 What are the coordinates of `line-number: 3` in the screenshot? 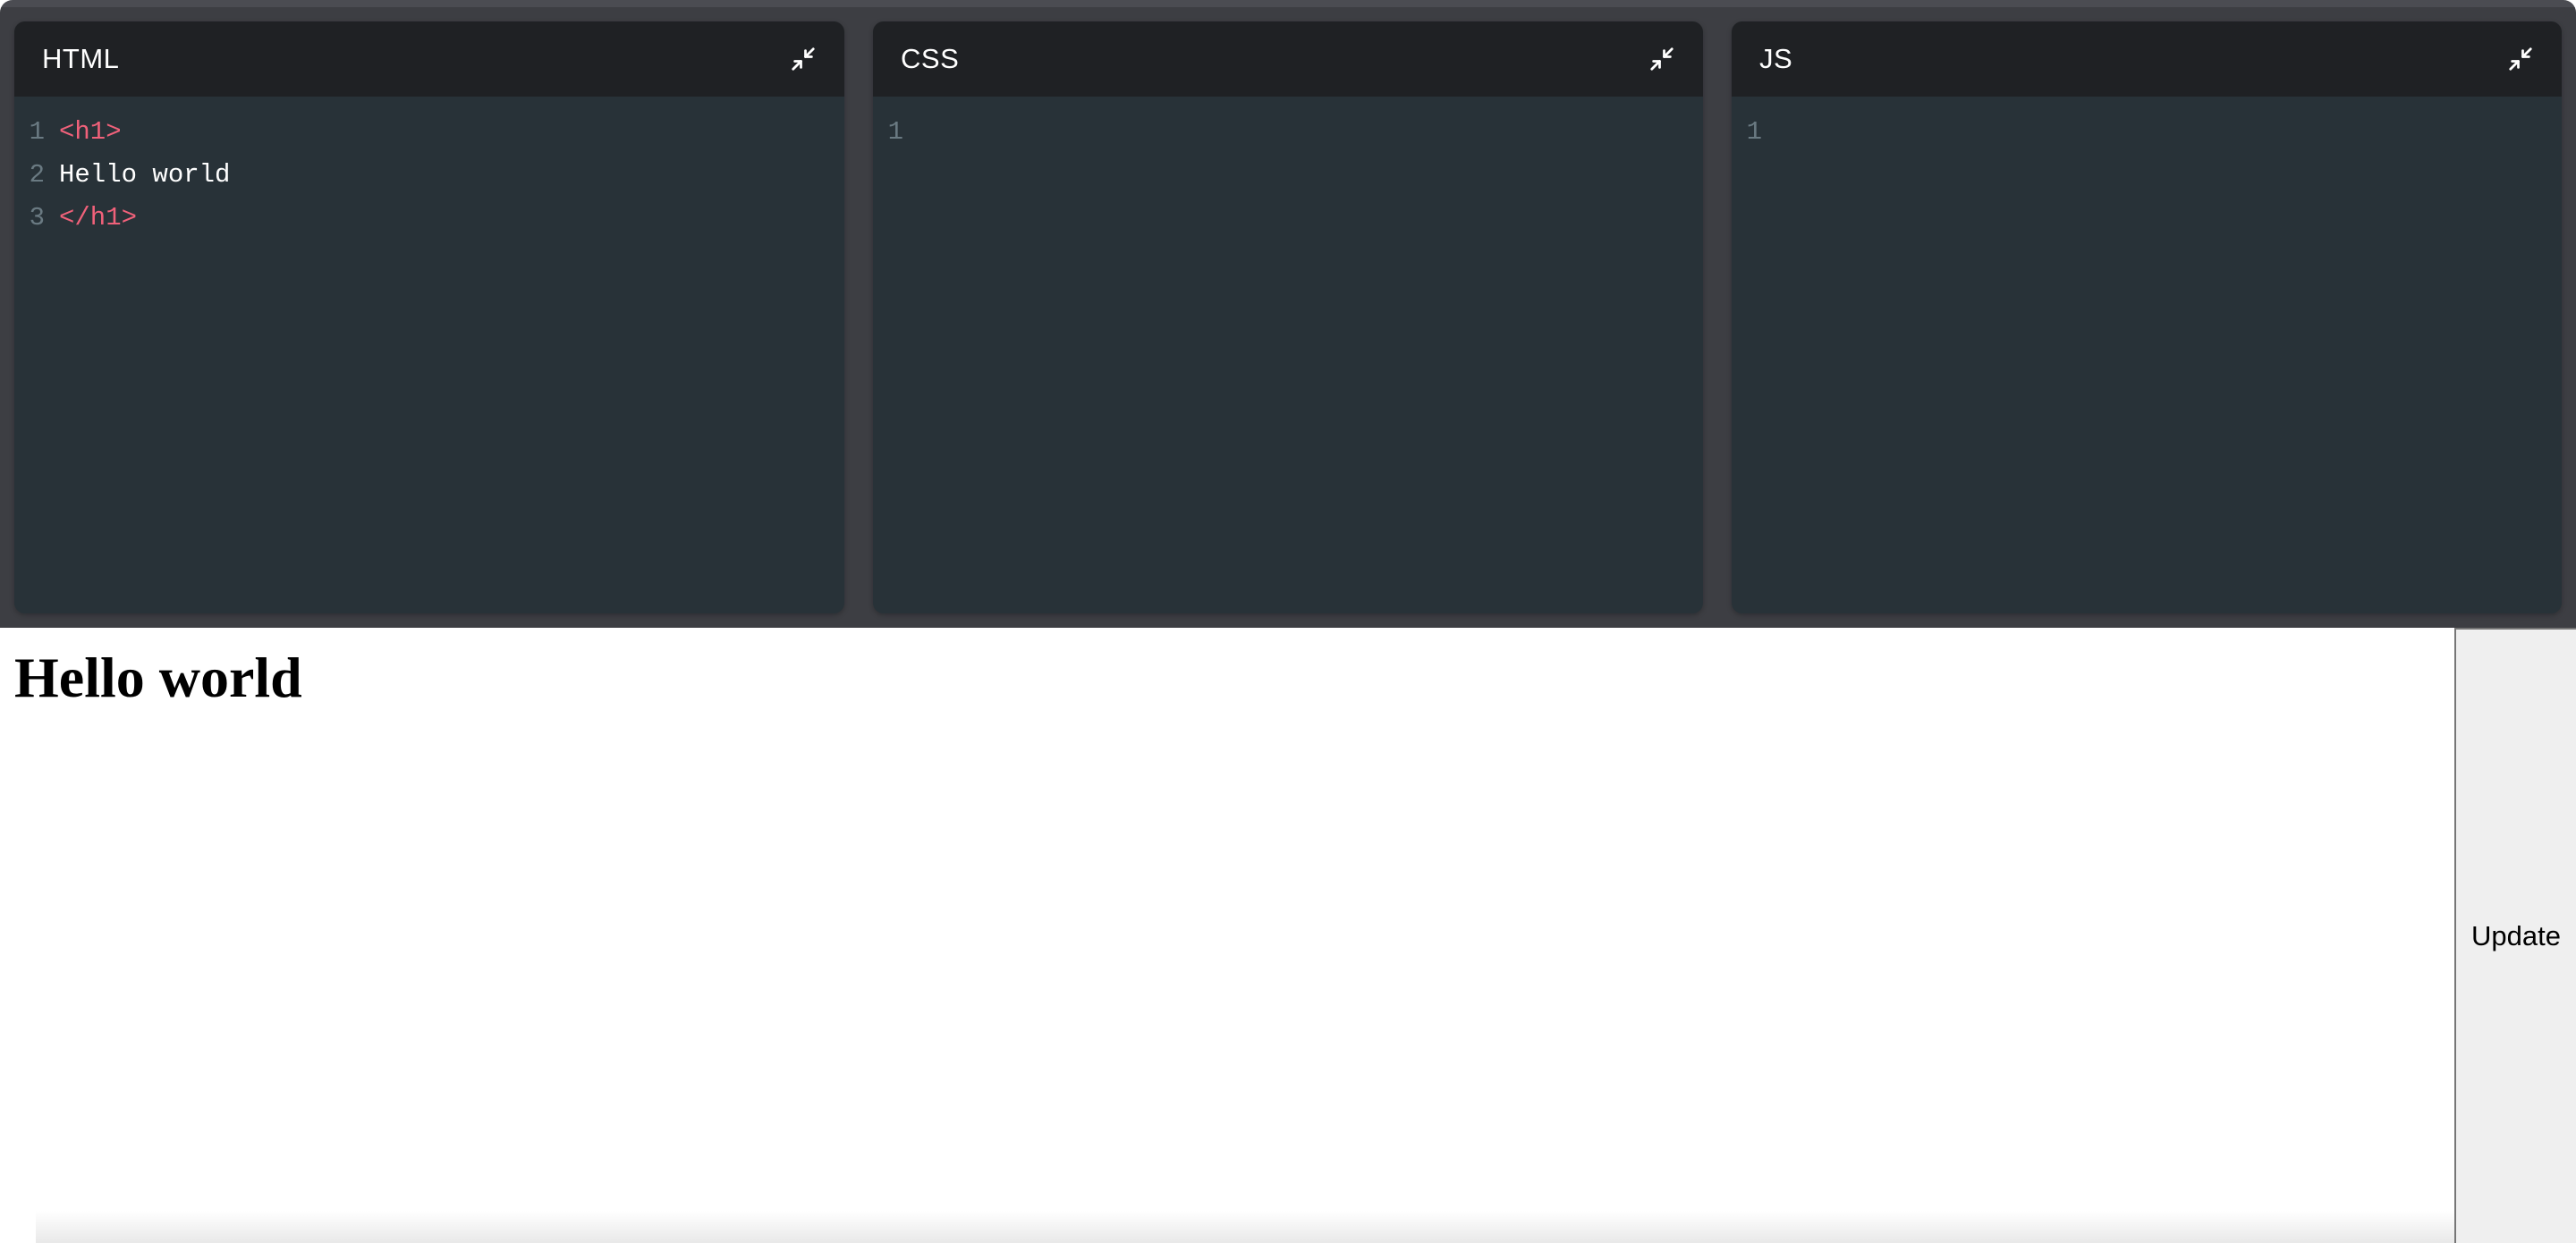 It's located at (37, 218).